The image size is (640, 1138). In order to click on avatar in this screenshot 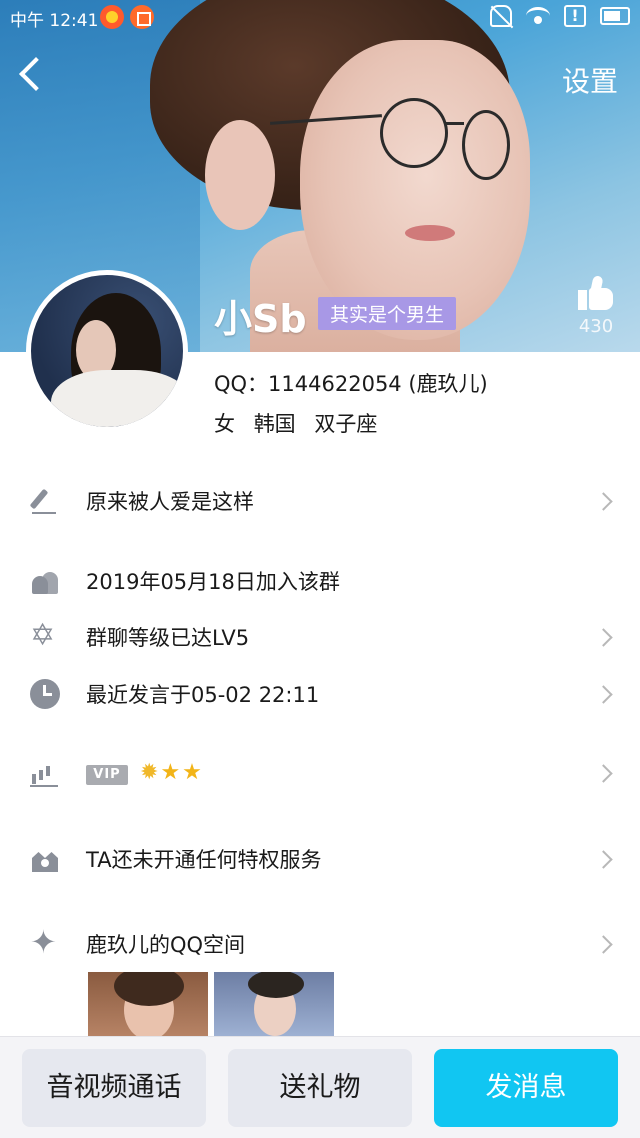, I will do `click(107, 351)`.